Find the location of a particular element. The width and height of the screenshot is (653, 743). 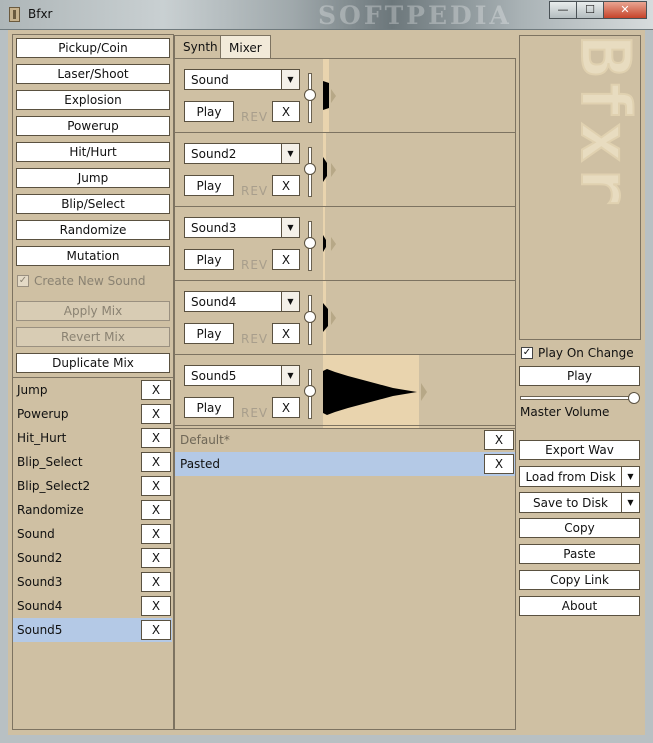

about-button: About is located at coordinates (579, 606).